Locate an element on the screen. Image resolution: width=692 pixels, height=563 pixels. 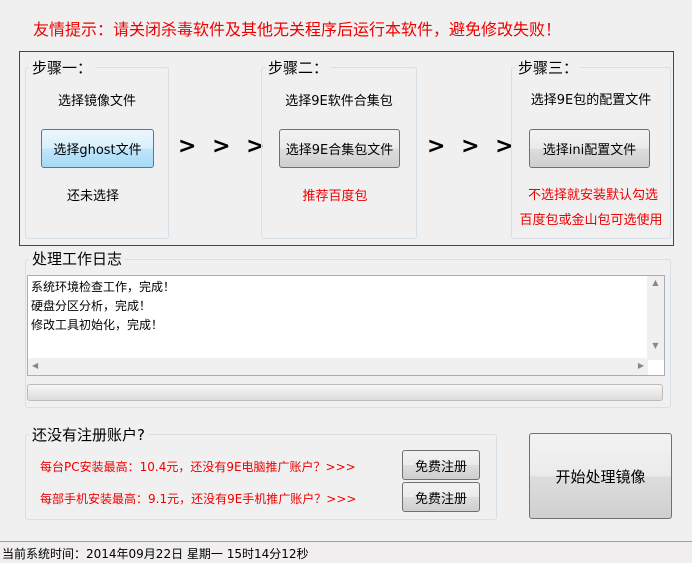
register-legend: 还没有注册账户? is located at coordinates (88, 435).